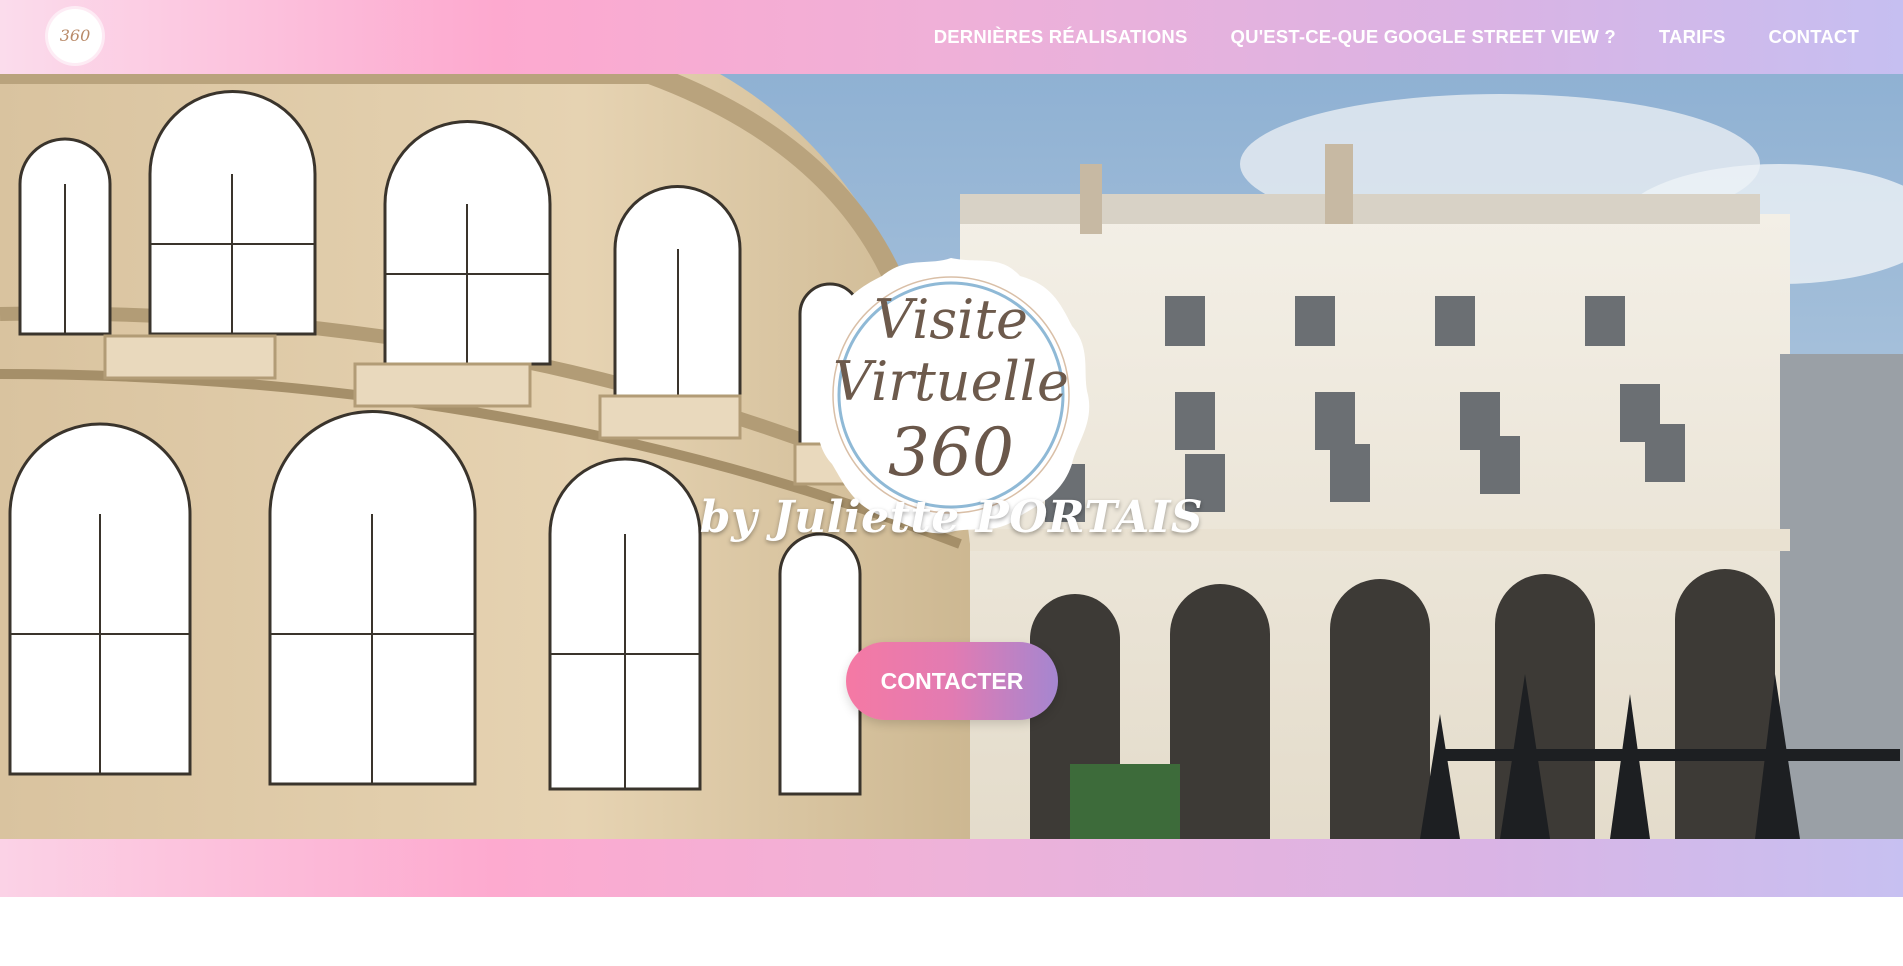  Describe the element at coordinates (951, 517) in the screenshot. I see `hero-byline: by Juliette PORTAIS` at that location.